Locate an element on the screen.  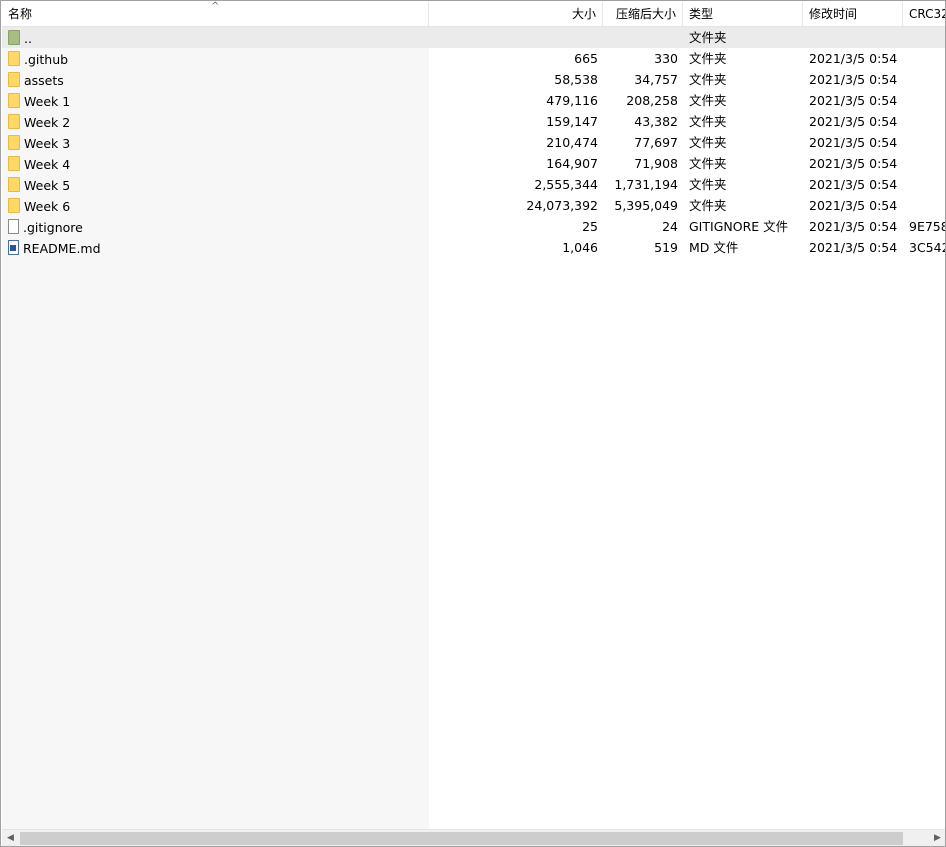
file-size: 665 is located at coordinates (586, 58).